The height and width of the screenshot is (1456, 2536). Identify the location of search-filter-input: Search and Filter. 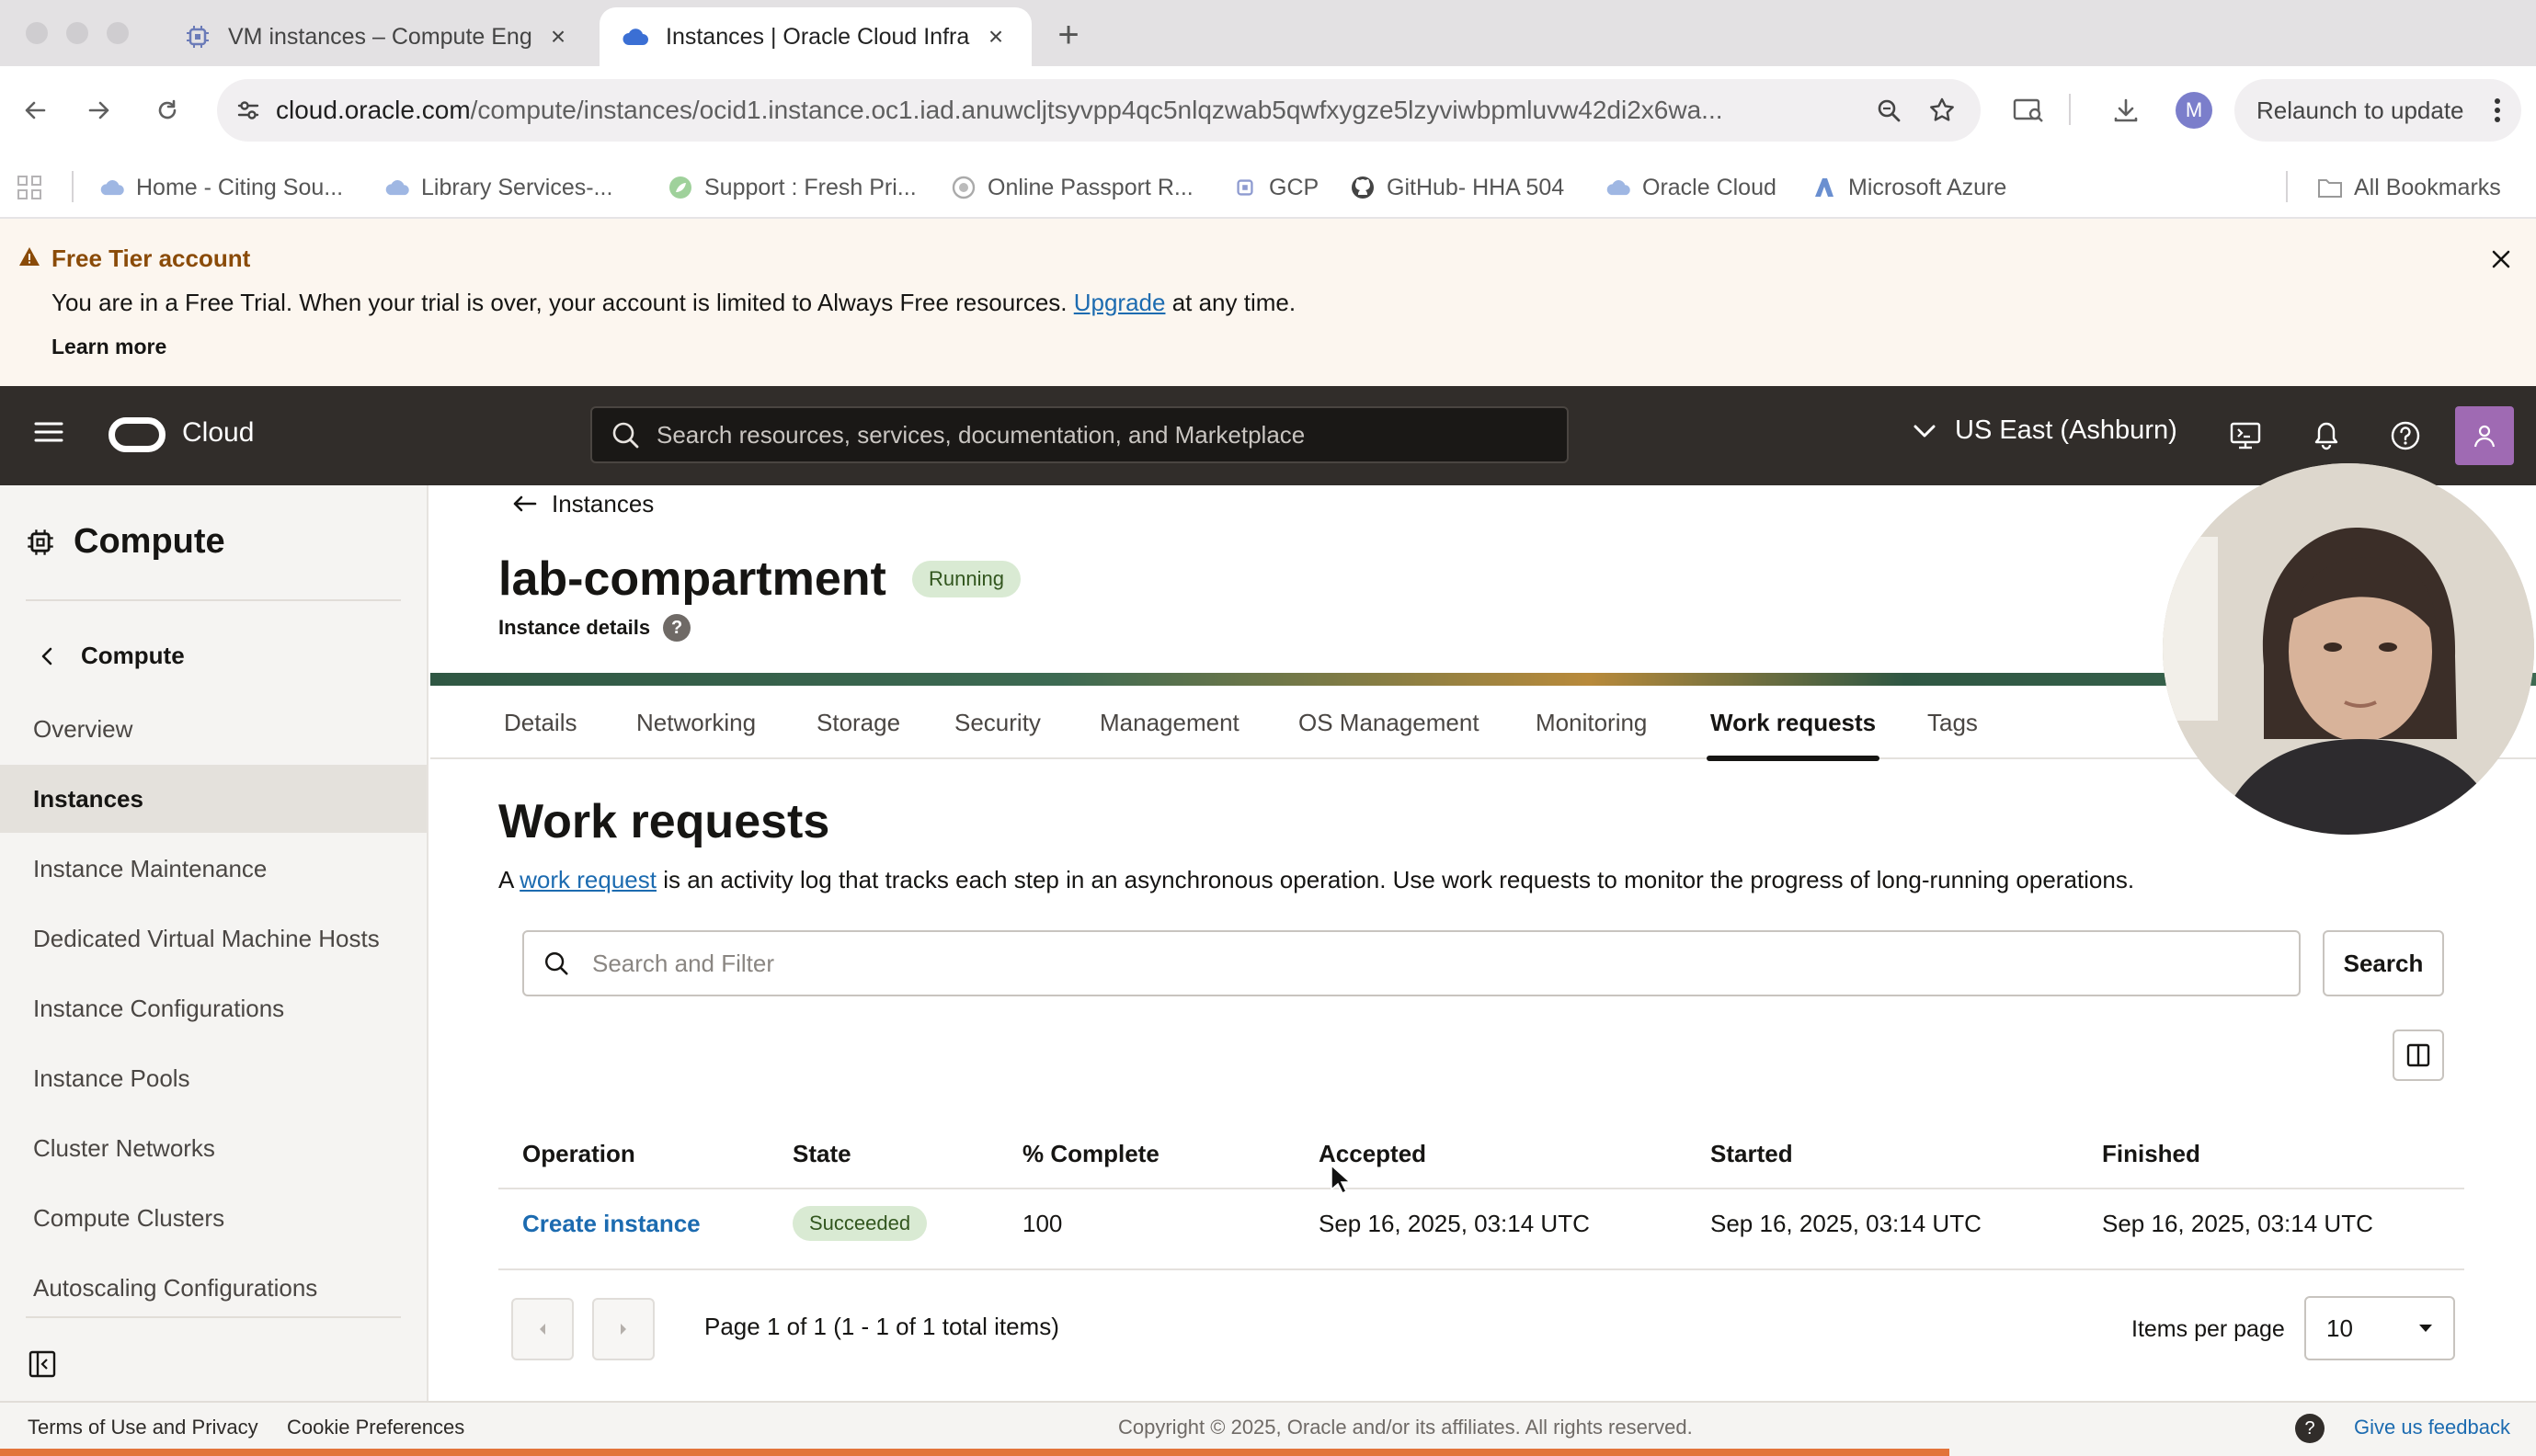
(1411, 963).